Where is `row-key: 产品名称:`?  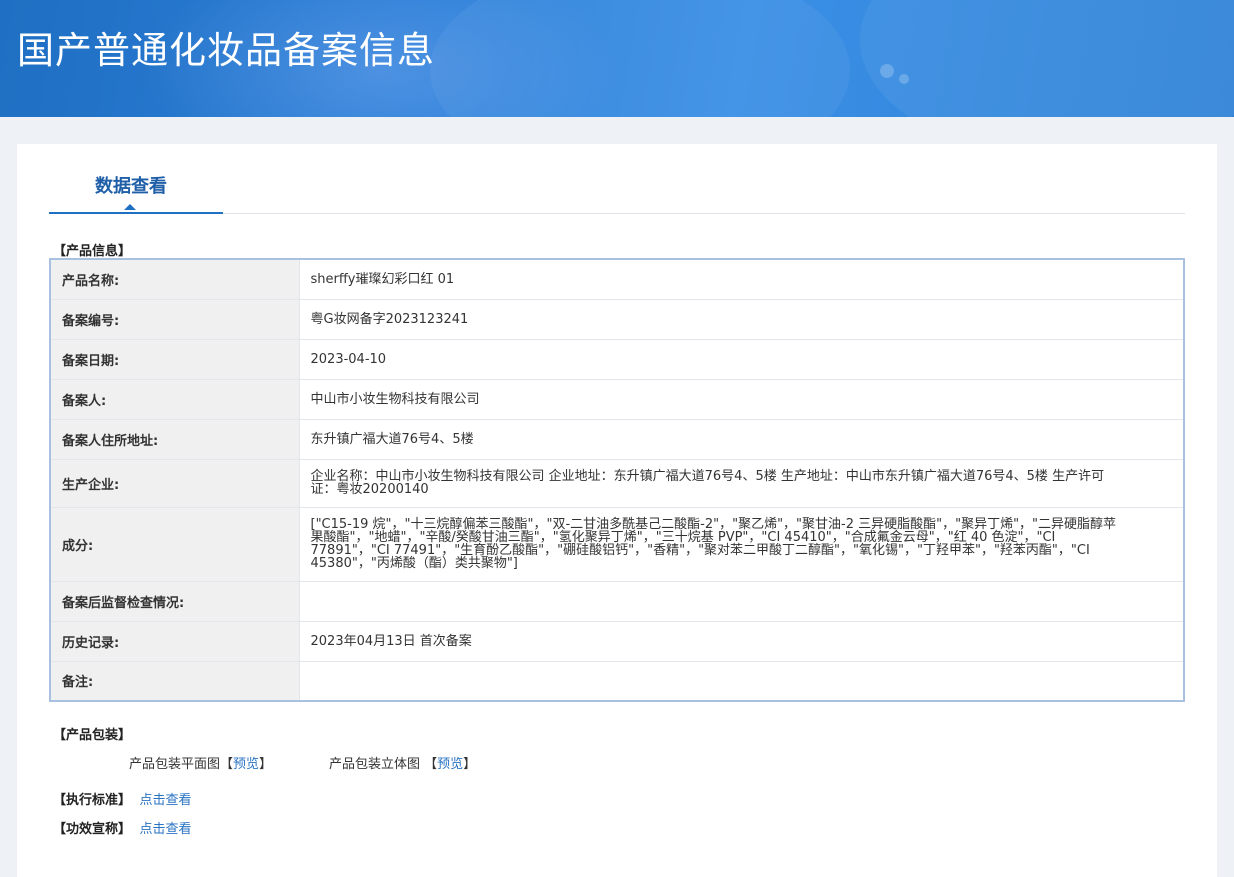
row-key: 产品名称: is located at coordinates (175, 279).